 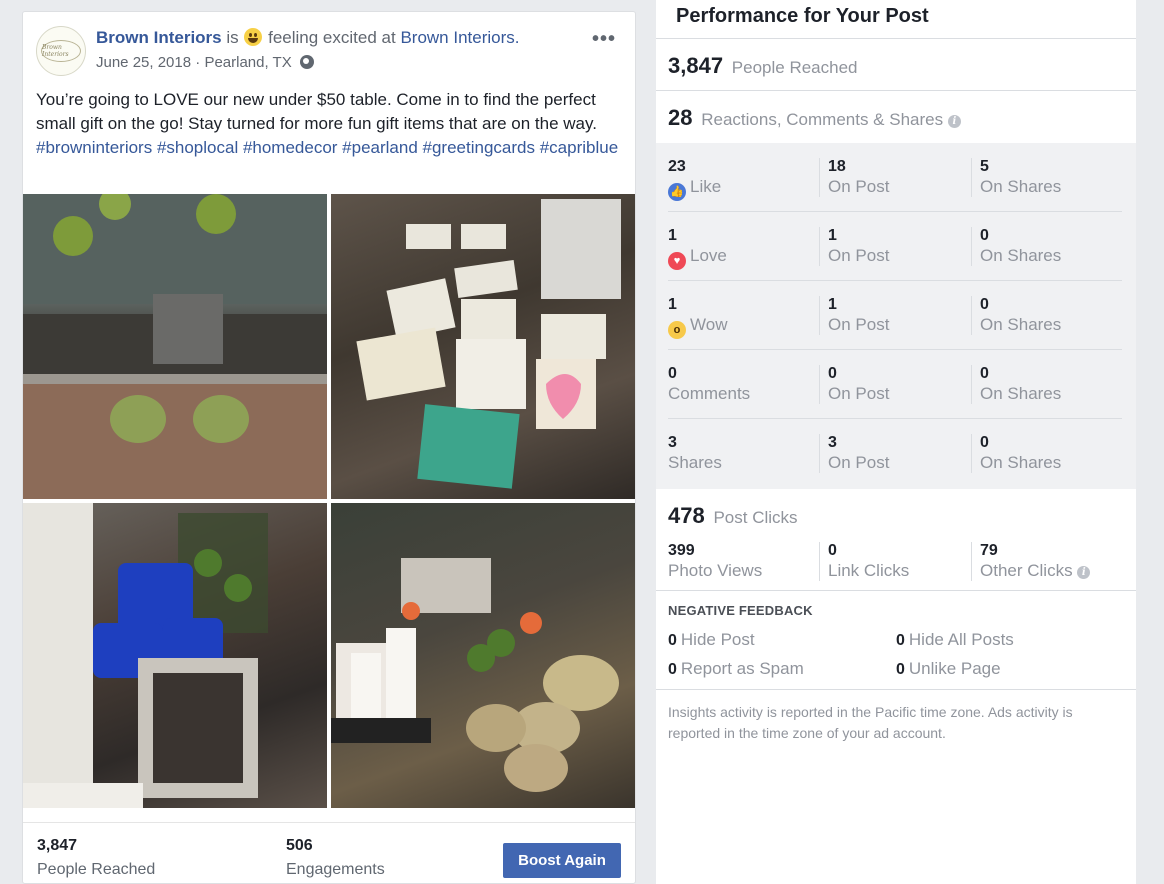 I want to click on more-options-button: •••, so click(x=604, y=39).